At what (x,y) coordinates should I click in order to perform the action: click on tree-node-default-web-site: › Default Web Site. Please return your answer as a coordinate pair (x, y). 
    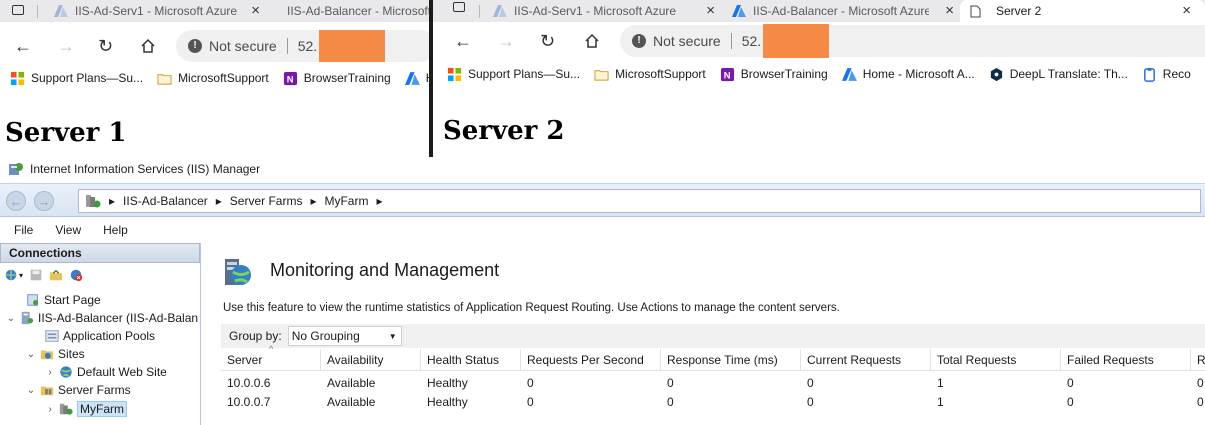
    Looking at the image, I should click on (106, 372).